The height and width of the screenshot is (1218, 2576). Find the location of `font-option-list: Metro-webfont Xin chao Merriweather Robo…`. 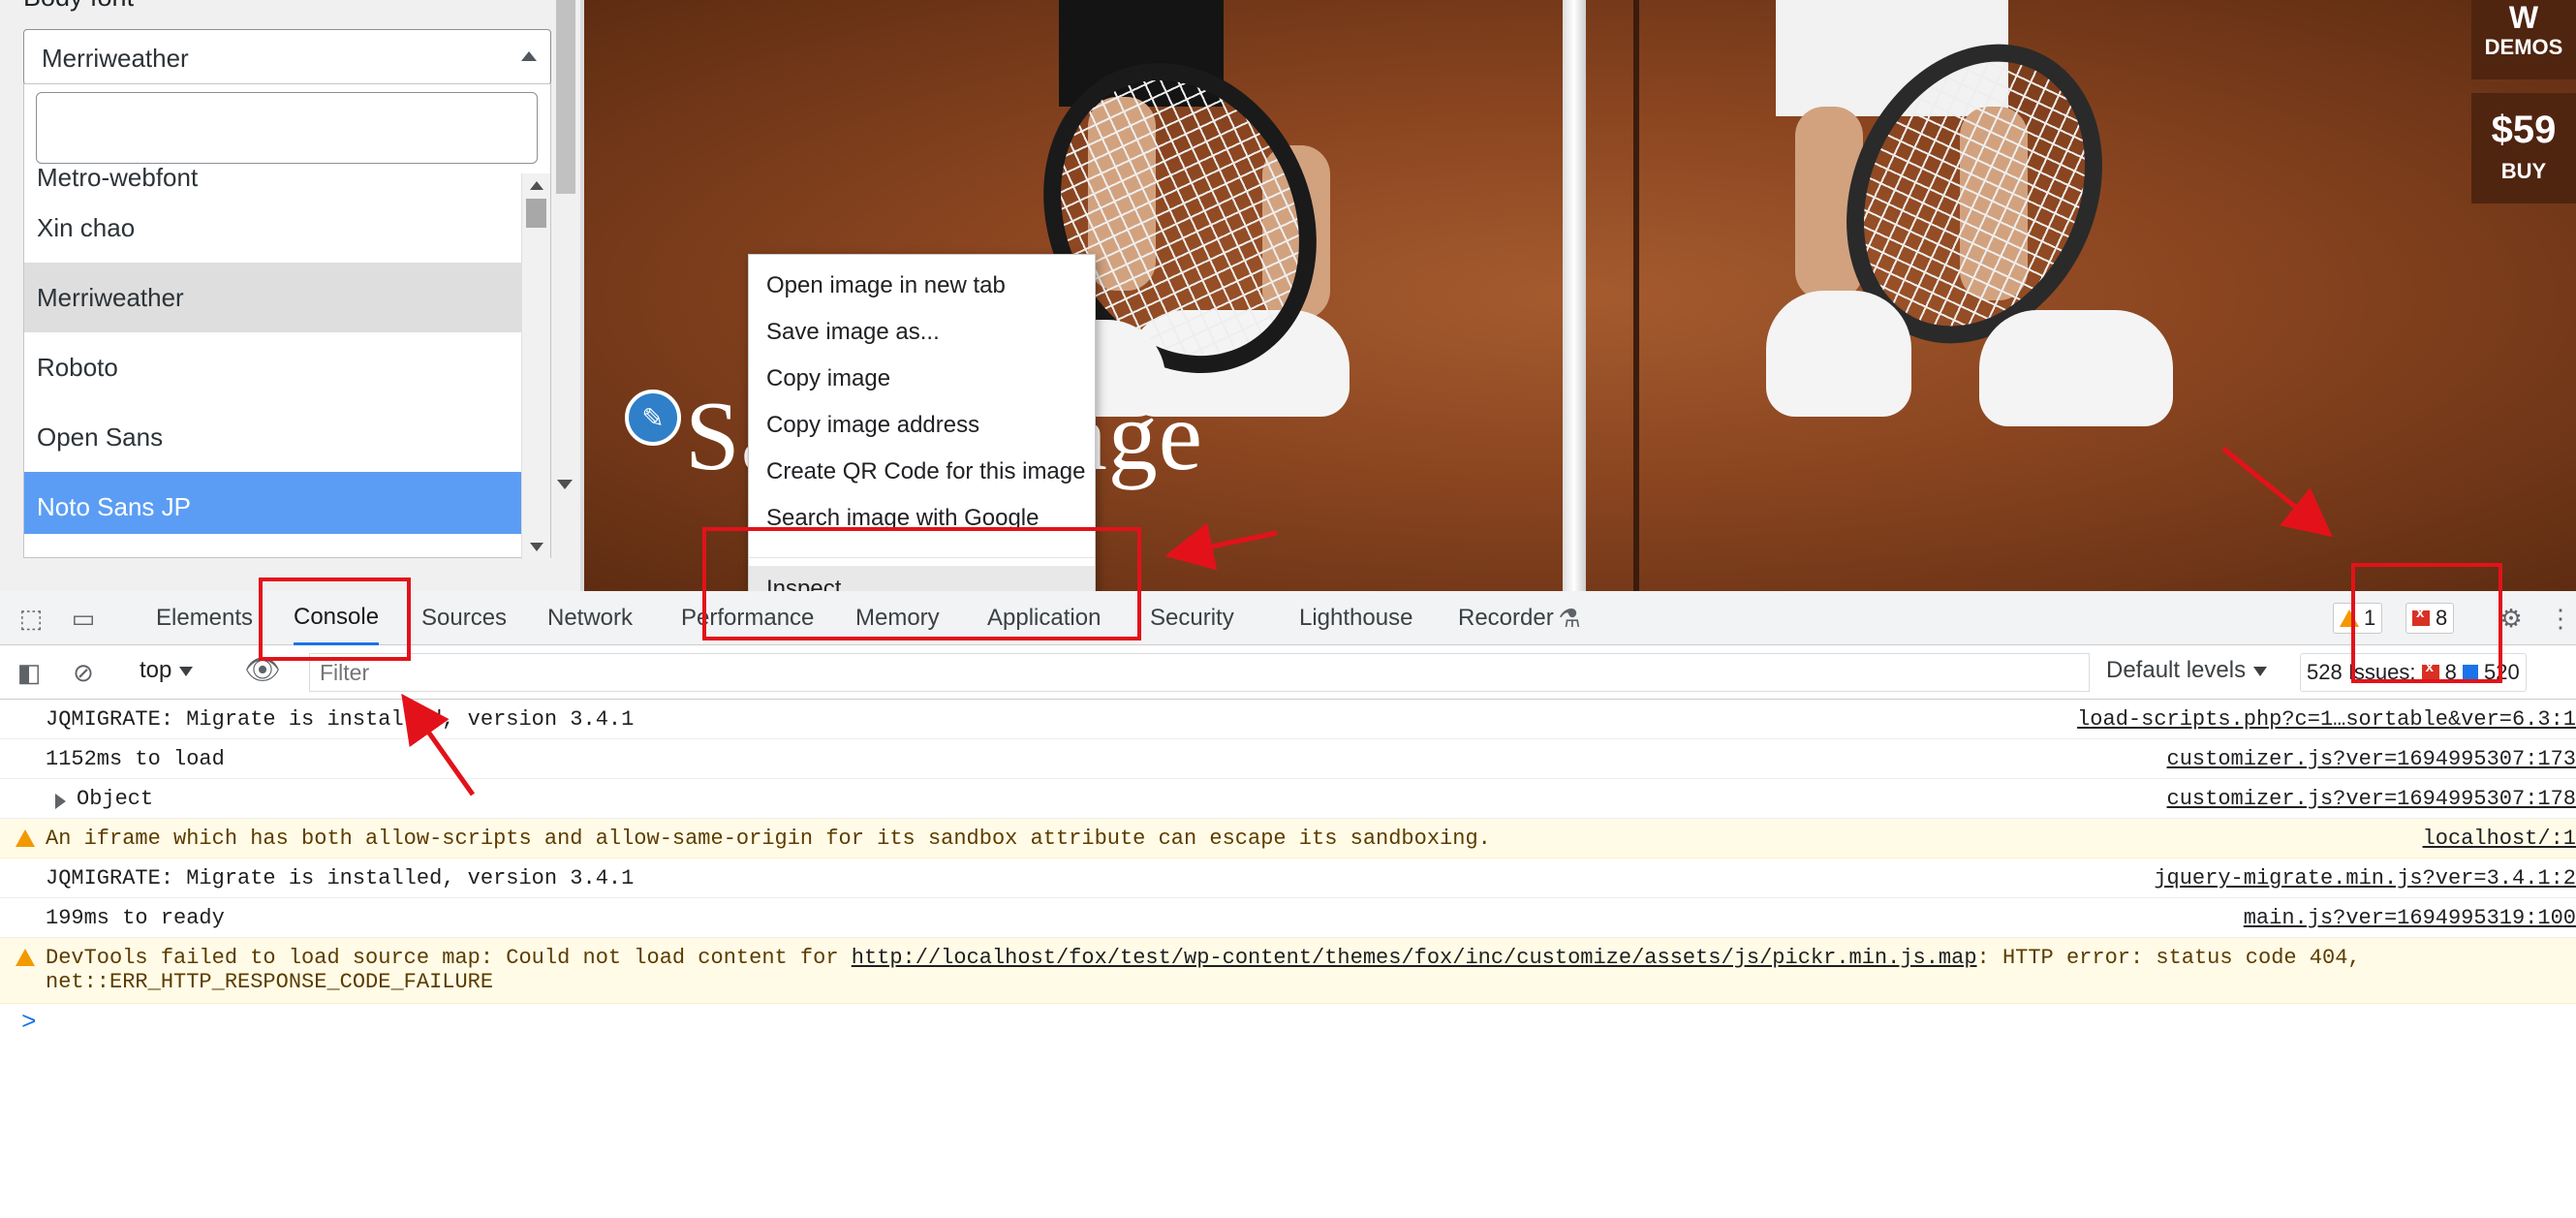

font-option-list: Metro-webfont Xin chao Merriweather Robo… is located at coordinates (272, 341).